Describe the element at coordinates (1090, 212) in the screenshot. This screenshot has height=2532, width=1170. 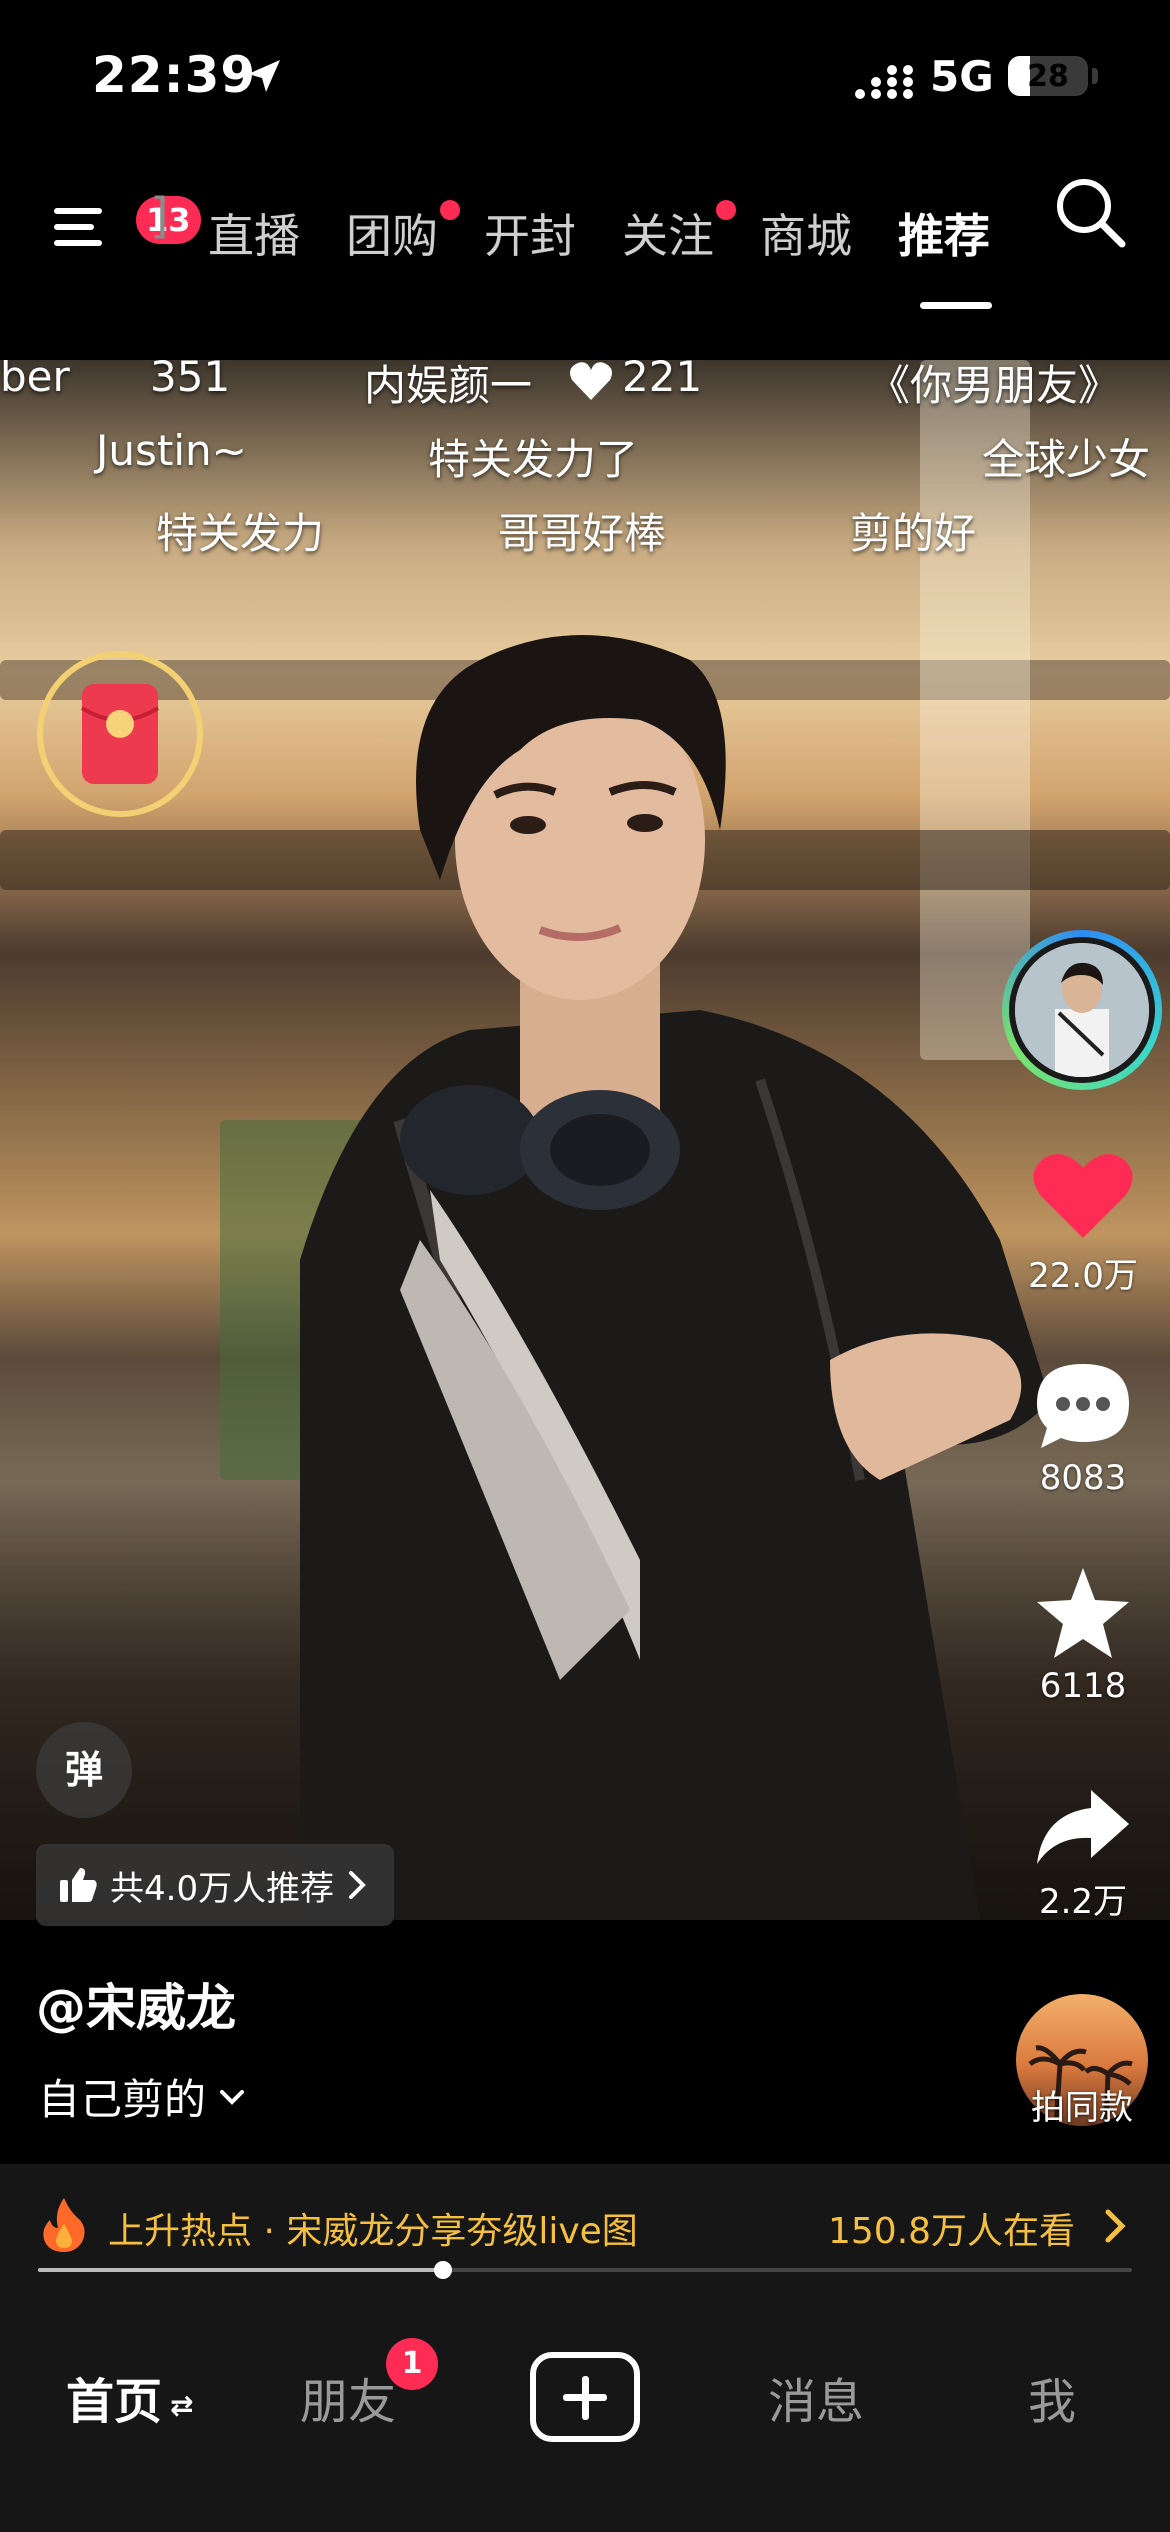
I see `search-icon` at that location.